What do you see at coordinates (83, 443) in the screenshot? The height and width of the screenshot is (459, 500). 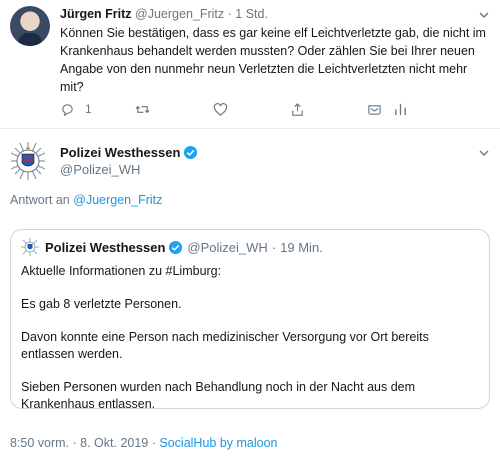 I see `timestamp-text: 8:50 vorm. · 8. Okt. 2019 ·` at bounding box center [83, 443].